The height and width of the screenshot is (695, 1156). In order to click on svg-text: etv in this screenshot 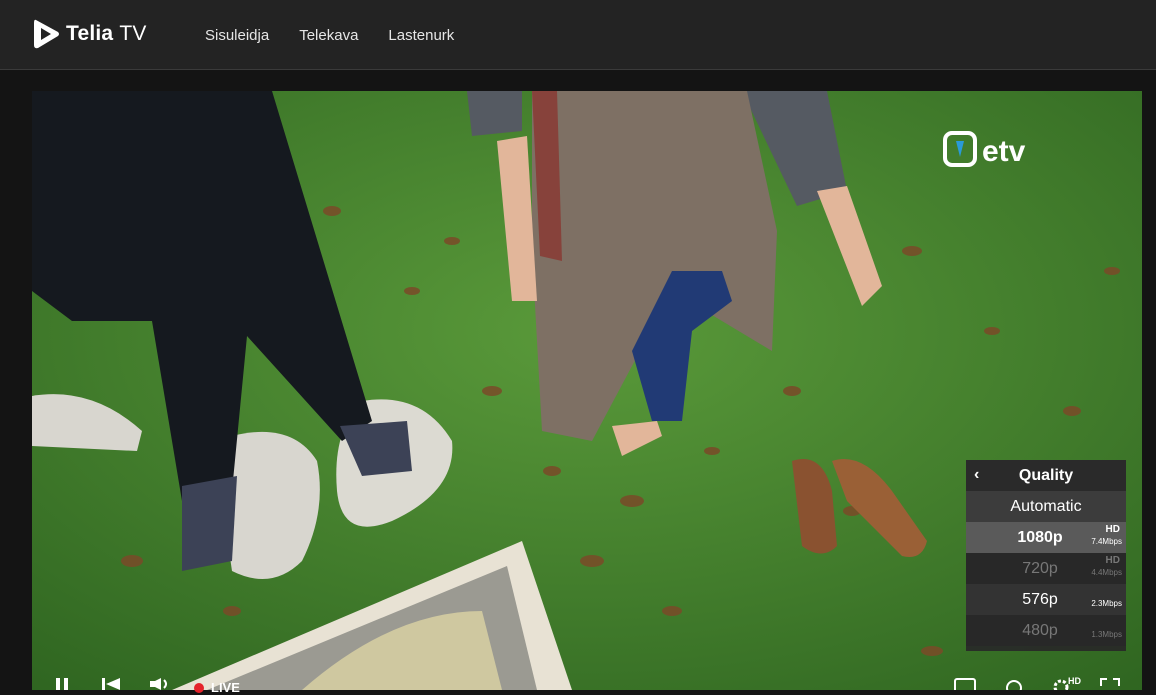, I will do `click(1004, 151)`.